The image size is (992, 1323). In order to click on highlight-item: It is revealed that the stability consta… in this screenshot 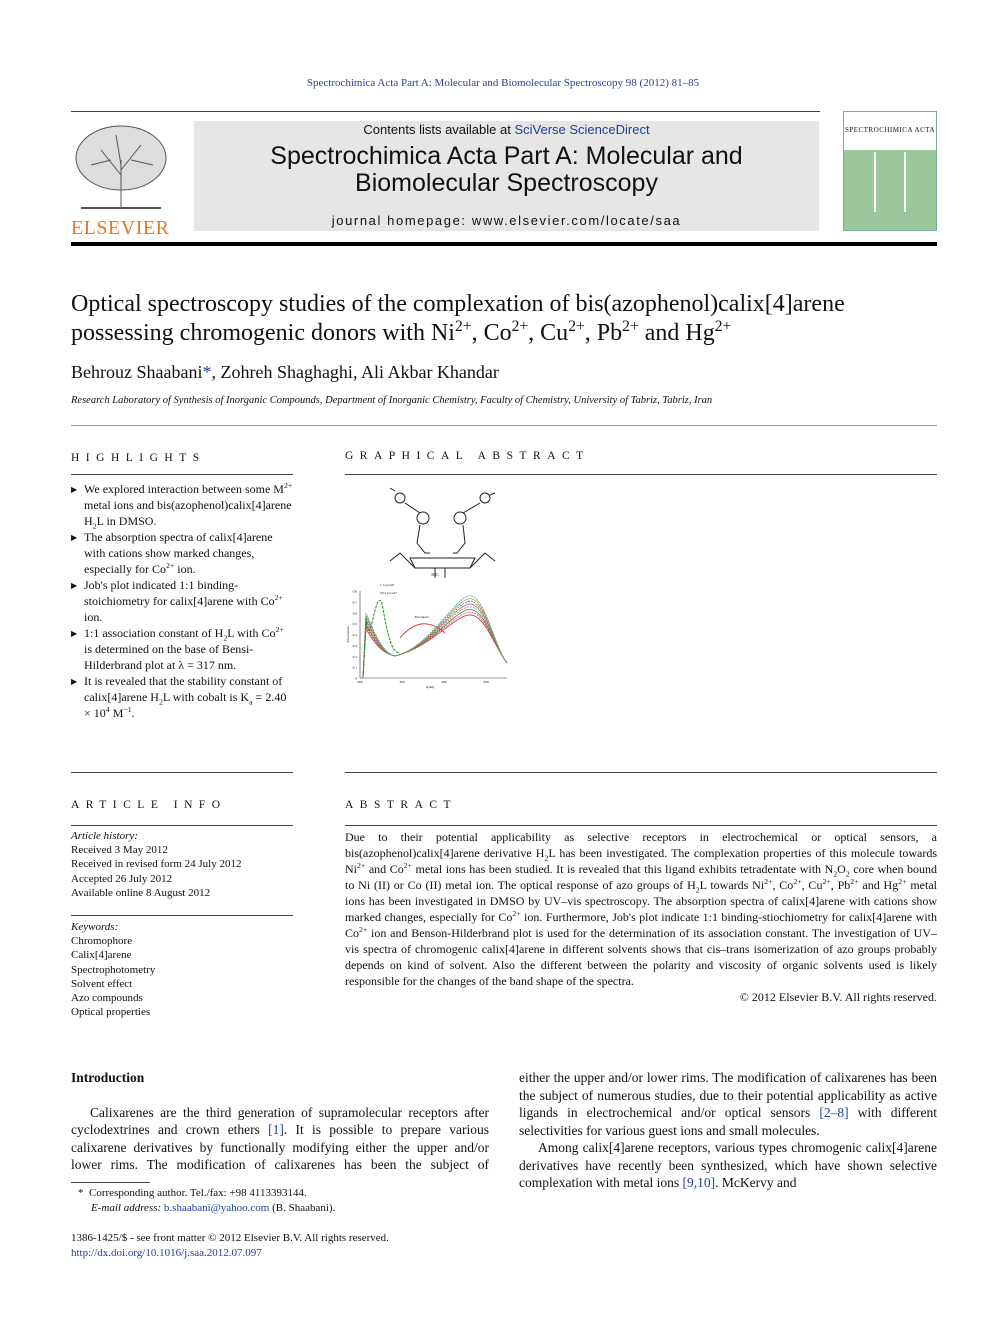, I will do `click(182, 697)`.